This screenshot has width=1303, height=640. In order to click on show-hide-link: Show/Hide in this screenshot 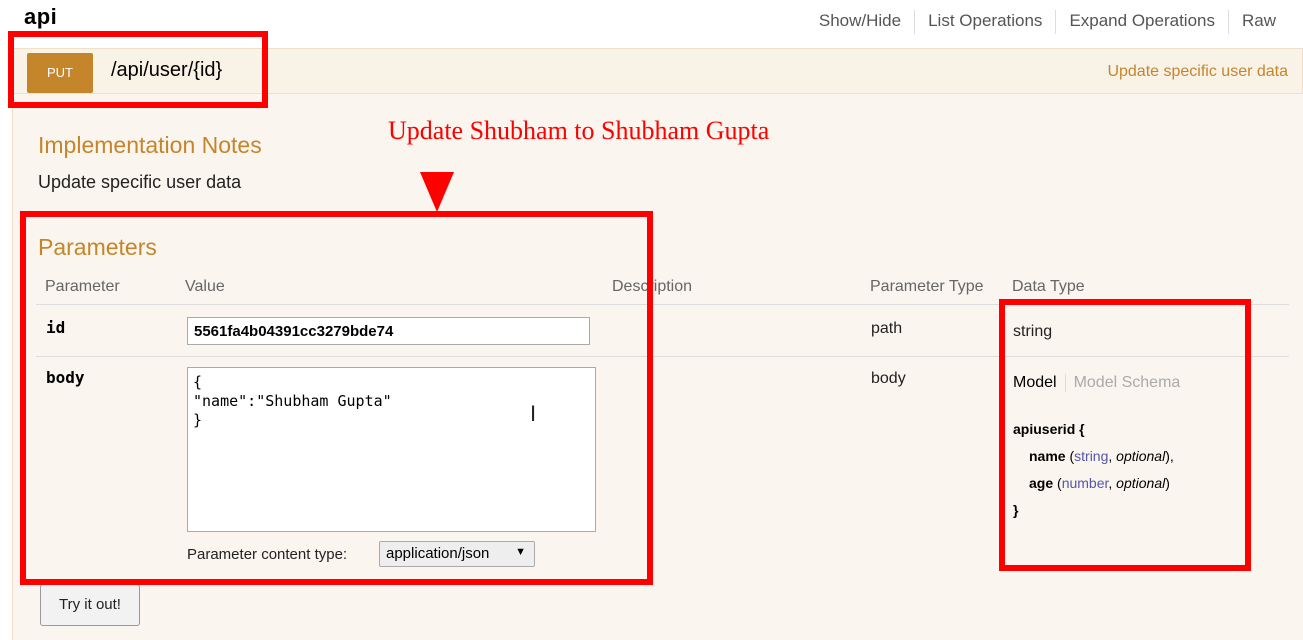, I will do `click(860, 22)`.